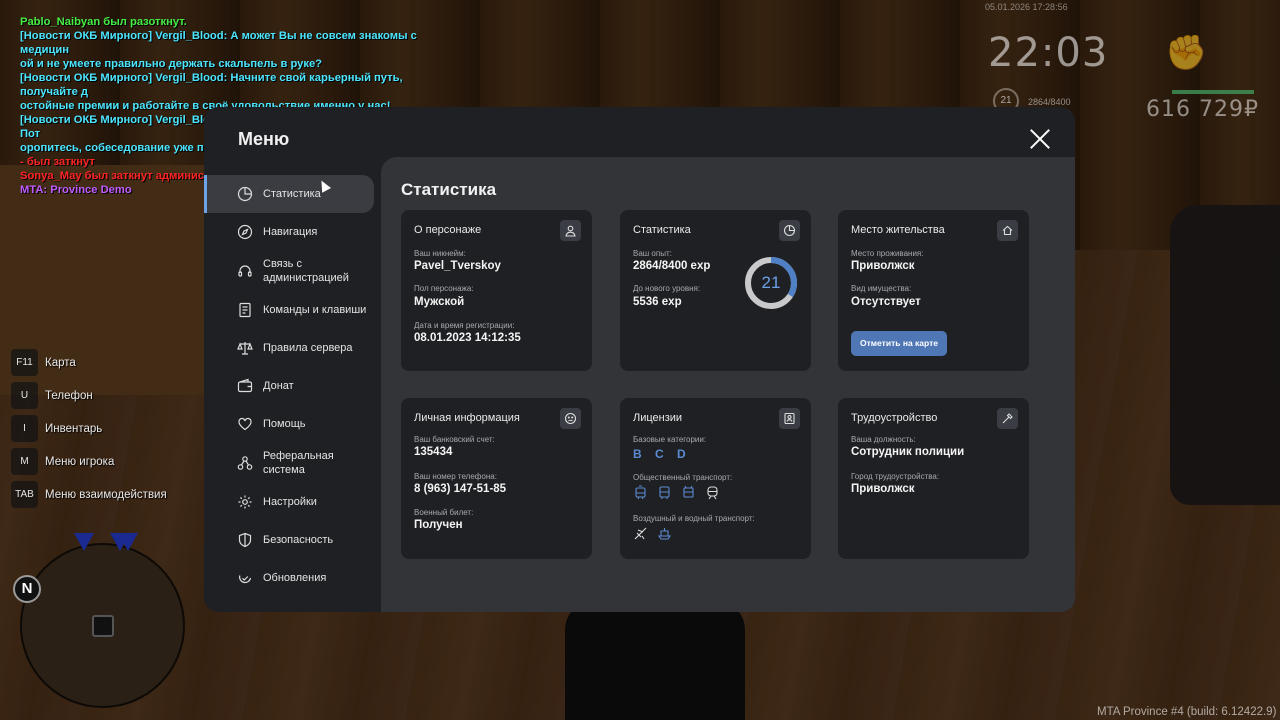 This screenshot has width=1280, height=720. Describe the element at coordinates (712, 493) in the screenshot. I see `train-icon` at that location.